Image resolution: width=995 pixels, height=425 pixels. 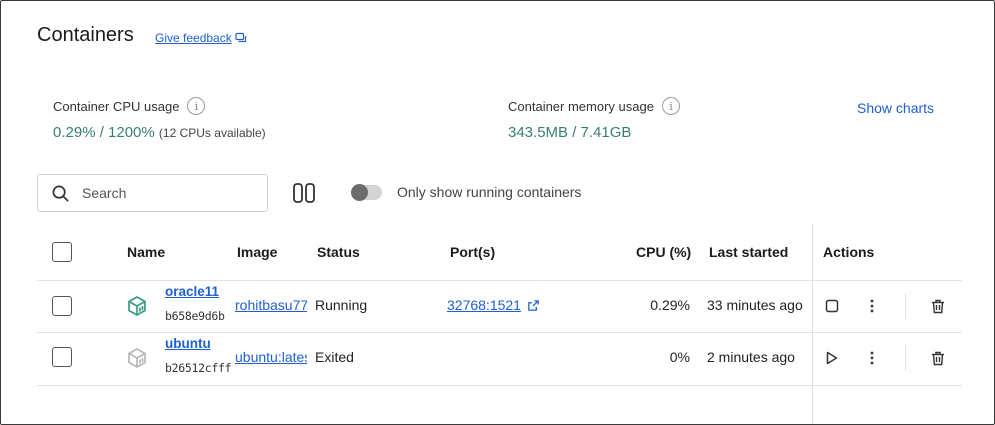 I want to click on container-name-link: ubuntu, so click(x=188, y=343).